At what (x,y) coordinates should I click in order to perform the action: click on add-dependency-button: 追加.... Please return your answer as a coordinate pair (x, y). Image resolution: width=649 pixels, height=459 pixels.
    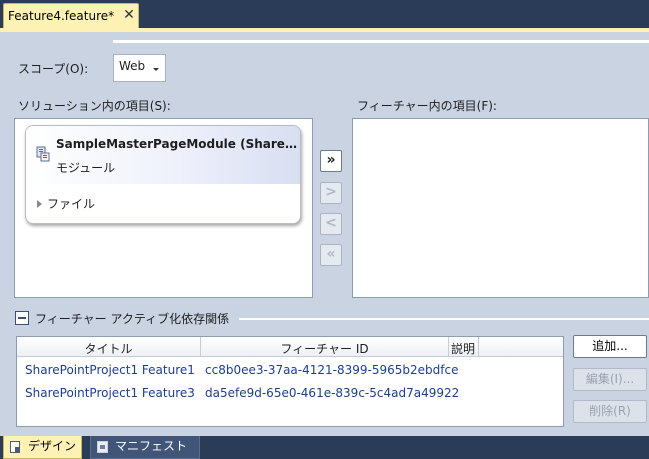
    Looking at the image, I should click on (610, 346).